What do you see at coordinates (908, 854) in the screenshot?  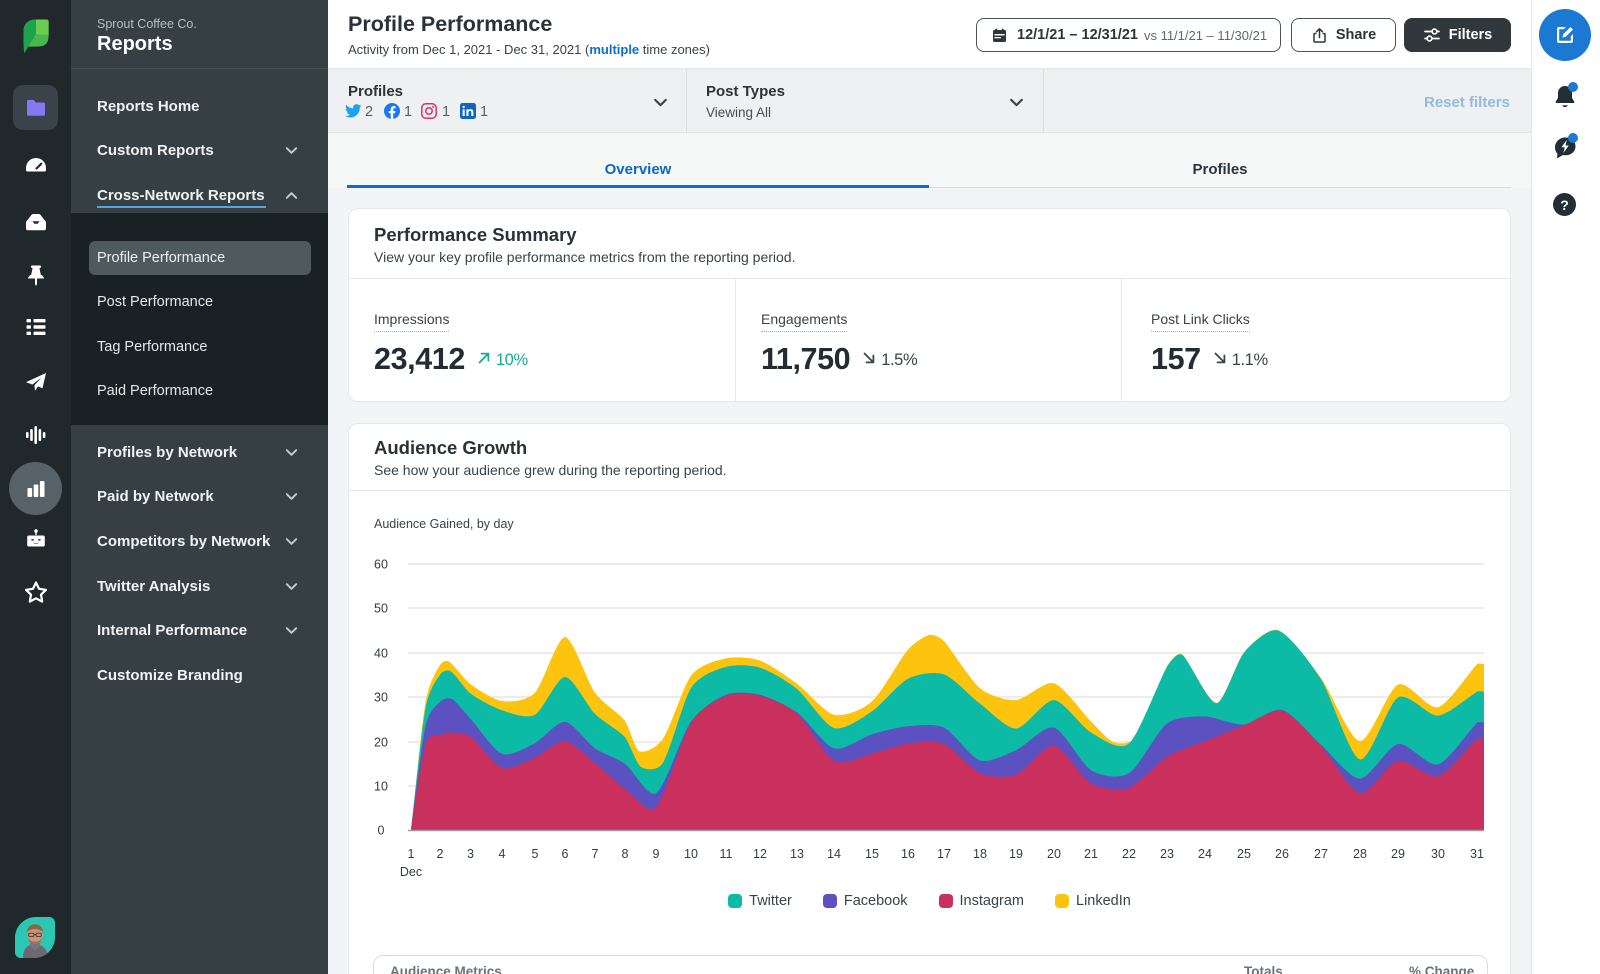 I see `svg-text: 16` at bounding box center [908, 854].